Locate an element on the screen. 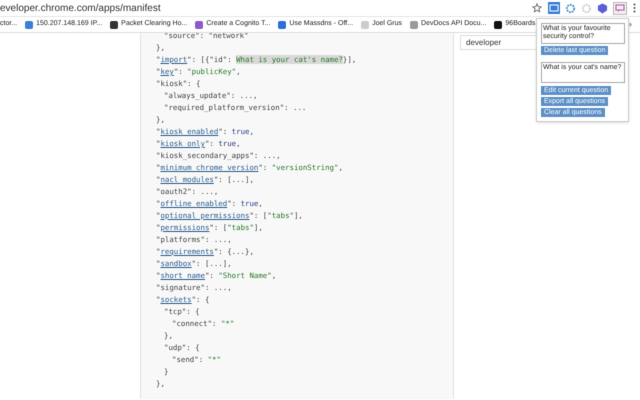  menu-icon is located at coordinates (634, 8).